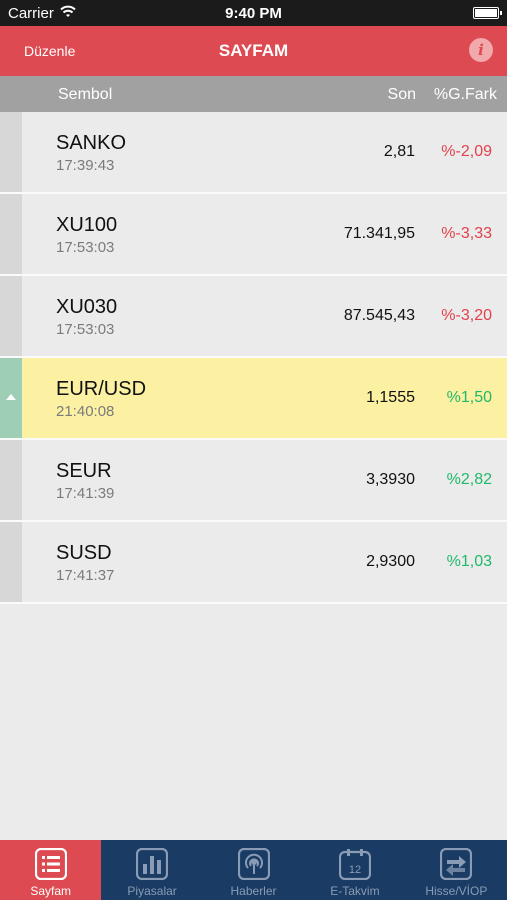 The height and width of the screenshot is (900, 507). What do you see at coordinates (466, 151) in the screenshot?
I see `row-change: %-2,09` at bounding box center [466, 151].